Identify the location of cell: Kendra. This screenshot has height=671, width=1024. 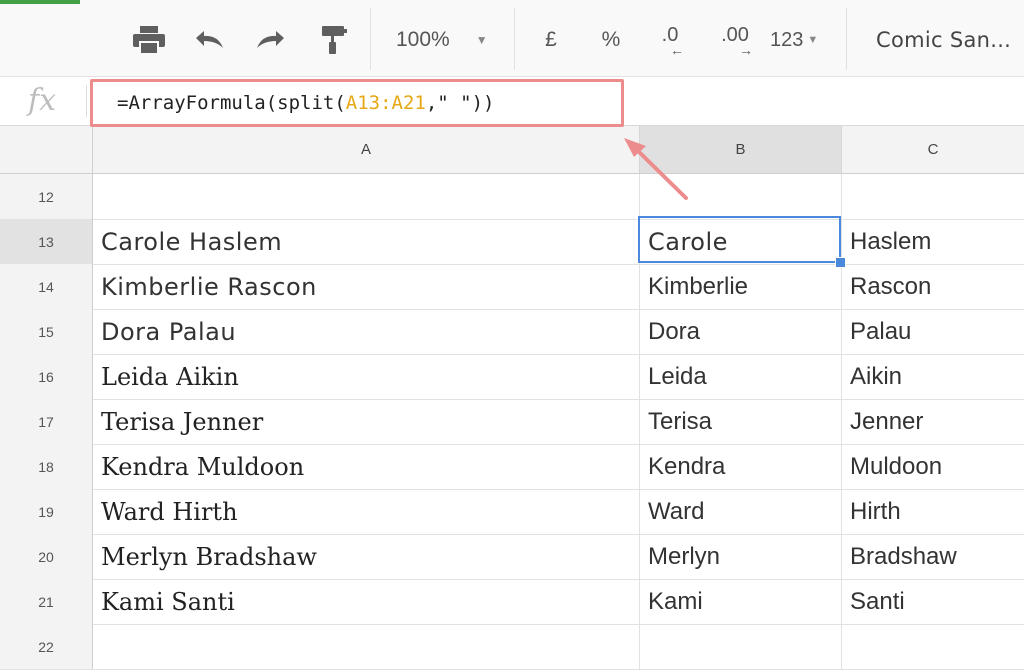
(741, 466).